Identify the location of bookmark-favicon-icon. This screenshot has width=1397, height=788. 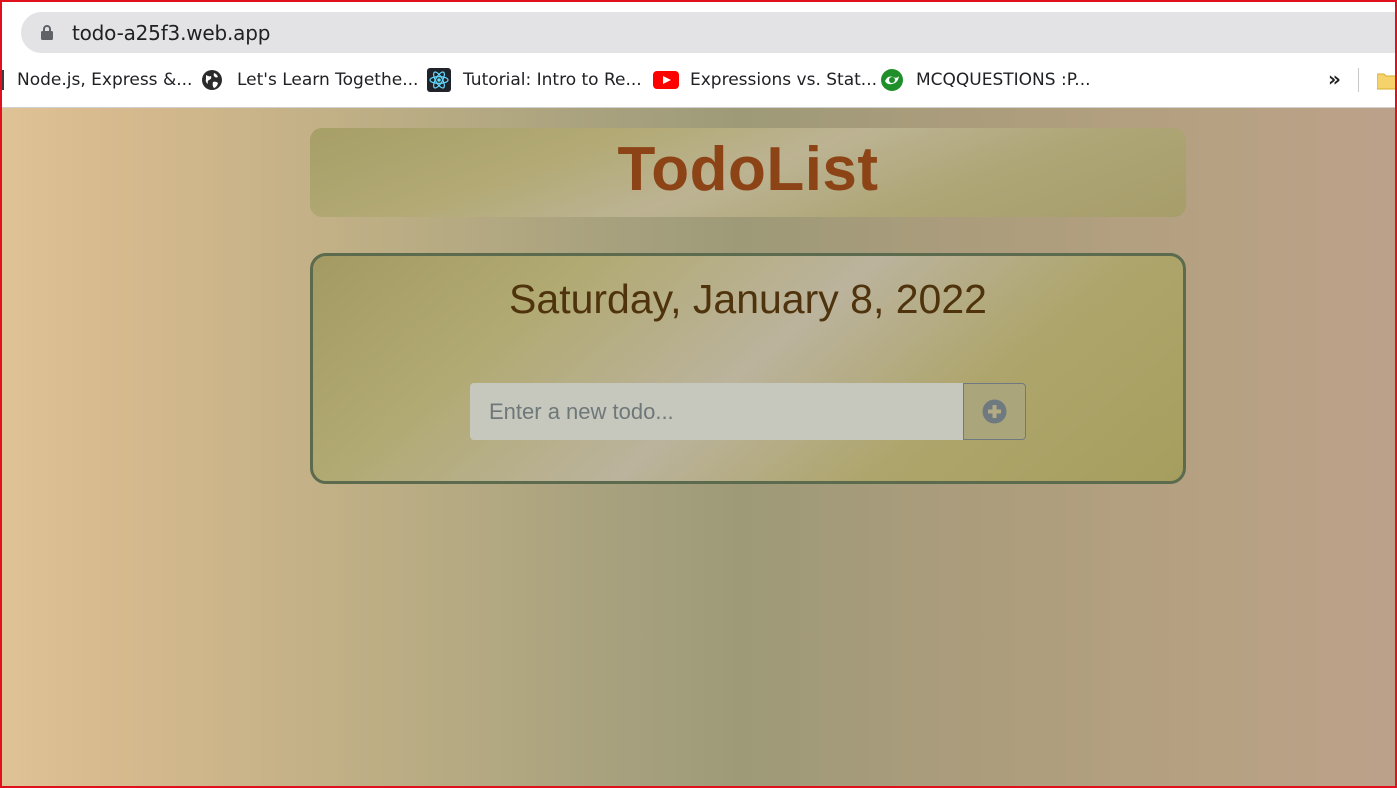
(2, 80).